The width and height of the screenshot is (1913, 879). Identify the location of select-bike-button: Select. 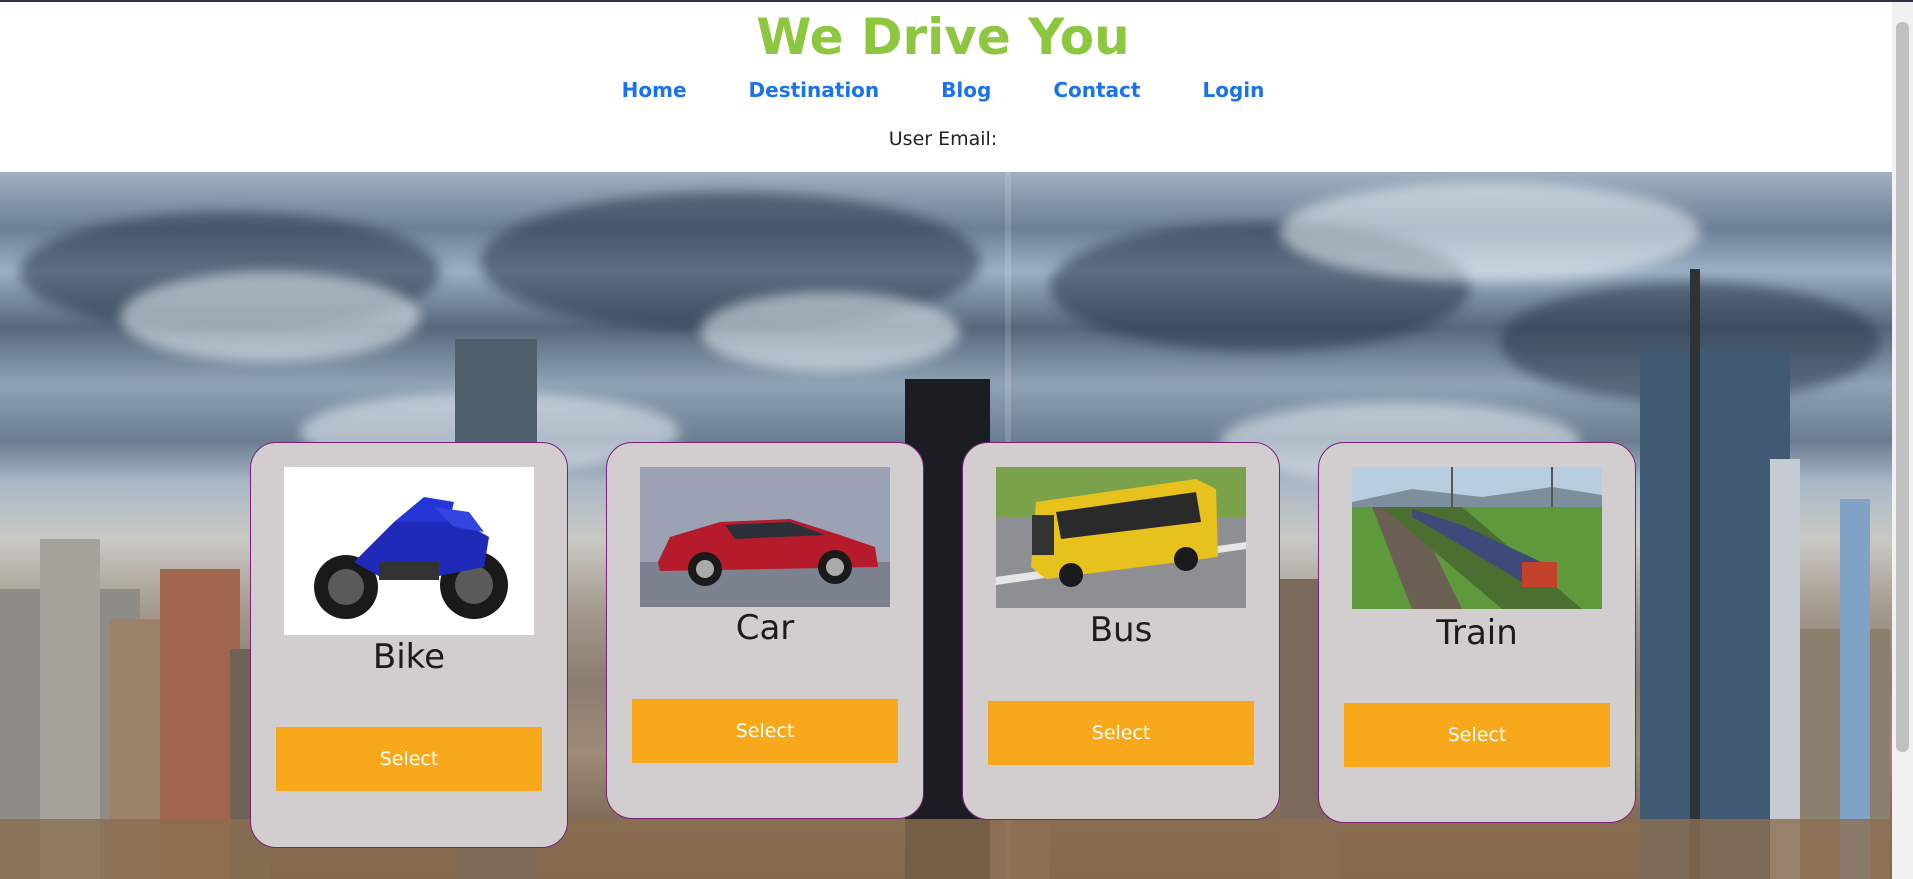
(409, 759).